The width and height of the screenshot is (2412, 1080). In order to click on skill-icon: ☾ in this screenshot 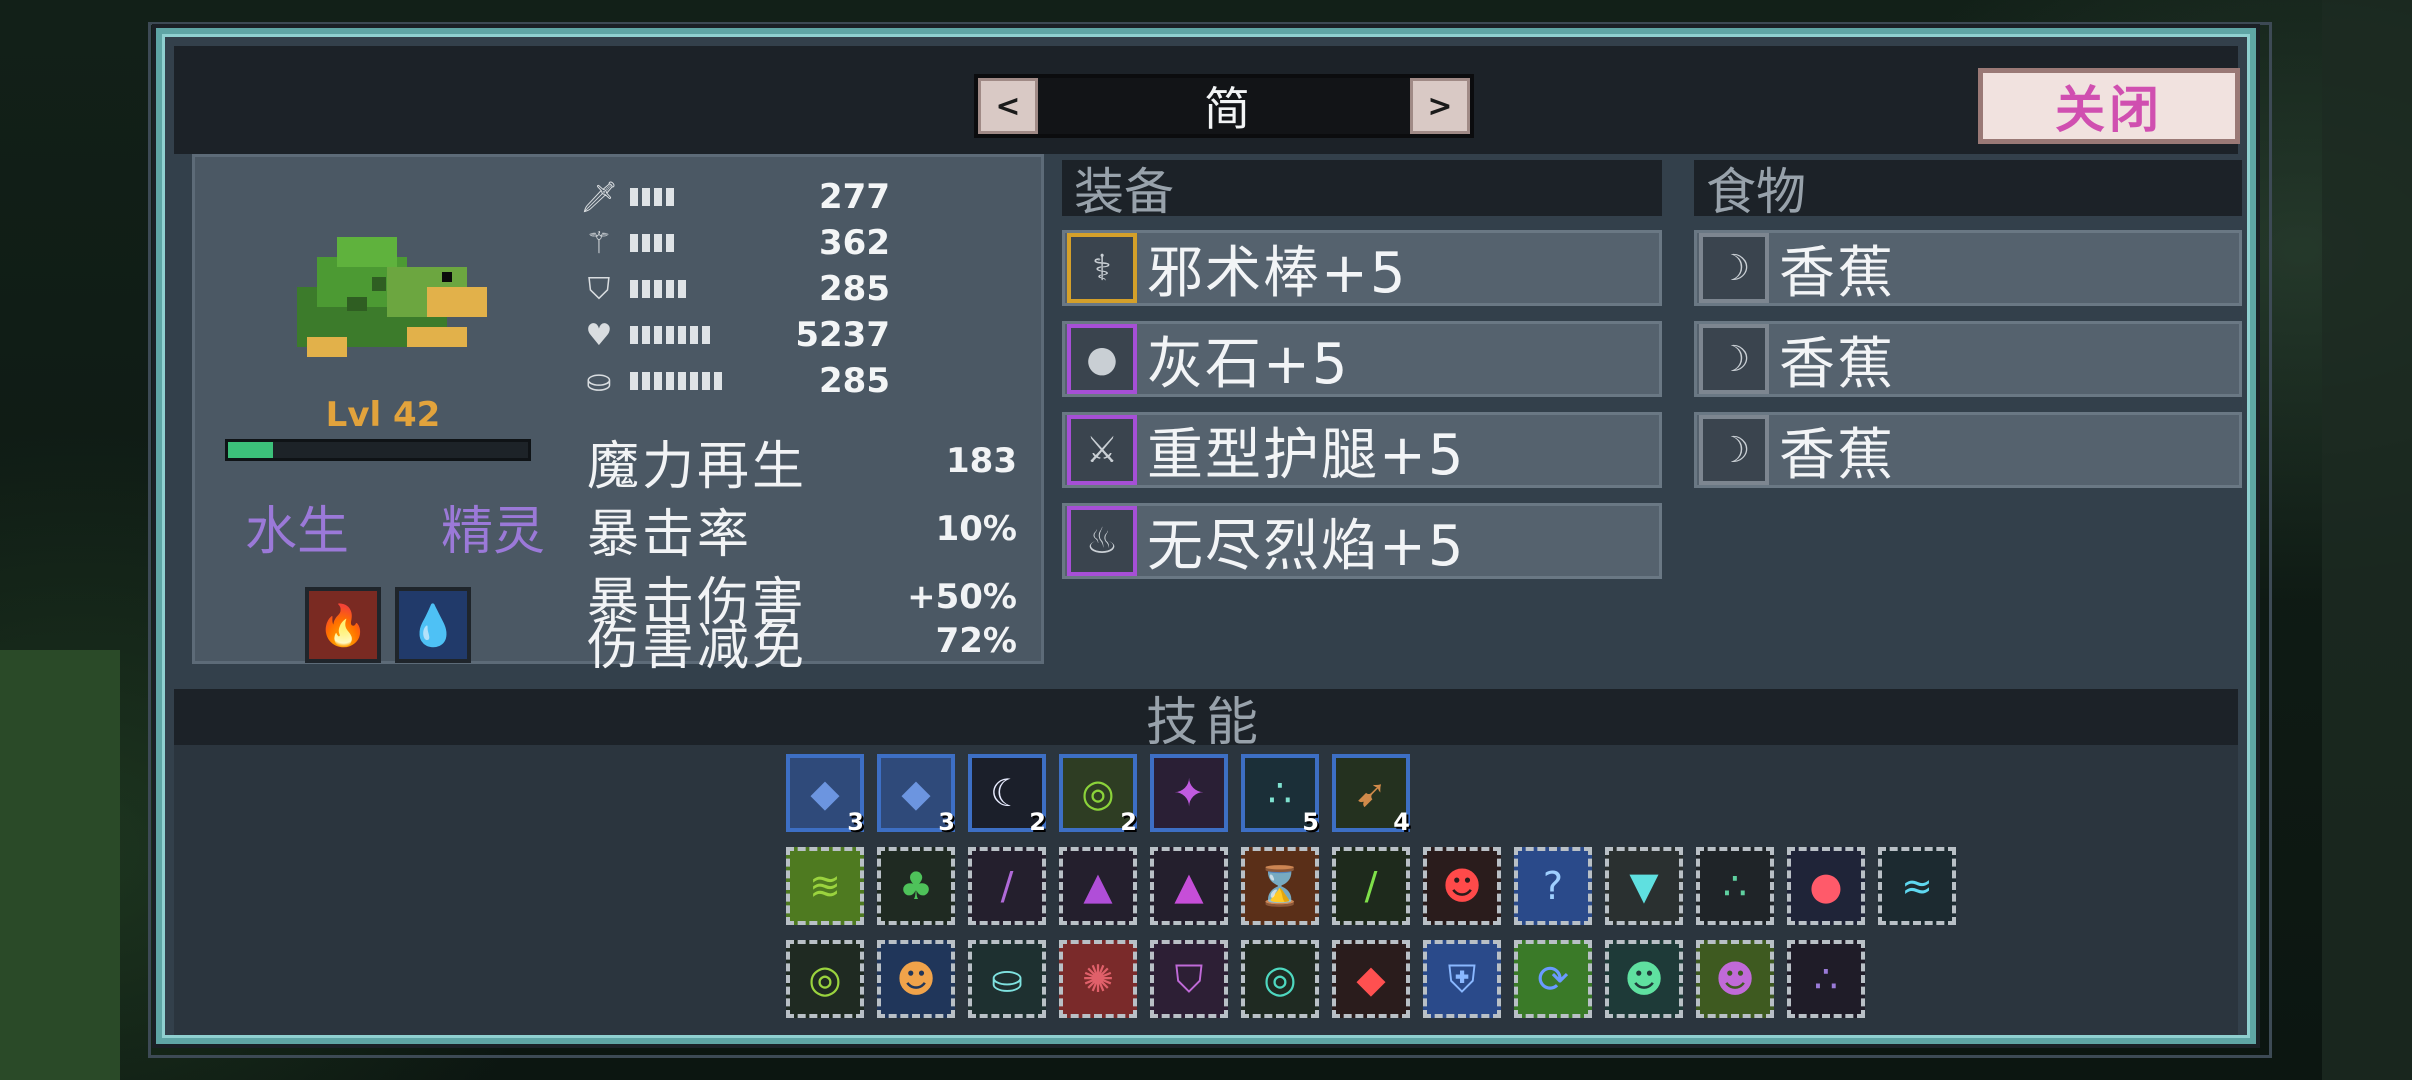, I will do `click(1007, 793)`.